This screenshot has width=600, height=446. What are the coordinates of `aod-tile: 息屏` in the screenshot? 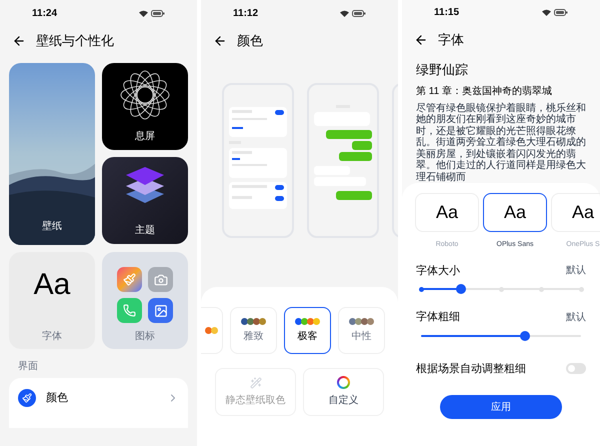 It's located at (145, 106).